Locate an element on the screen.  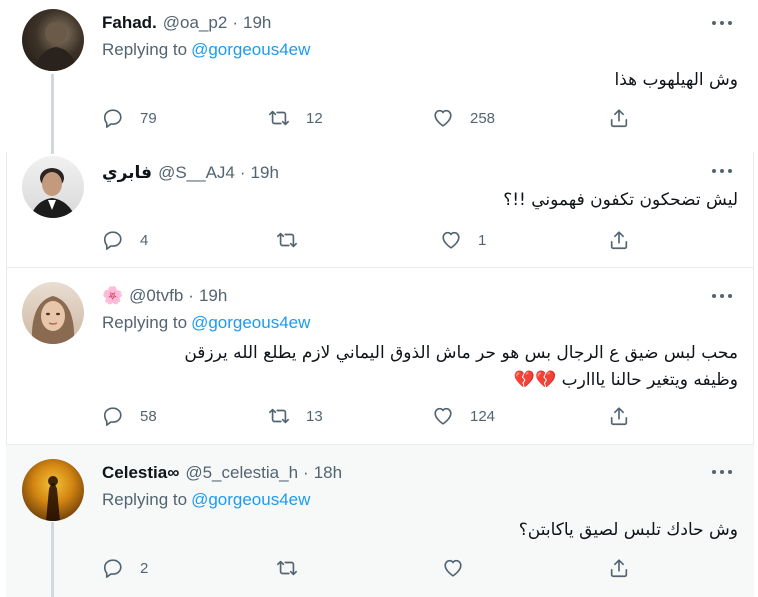
tweet-text-line: وش حادك تلبس لصيق ياكابتن؟ is located at coordinates (628, 530).